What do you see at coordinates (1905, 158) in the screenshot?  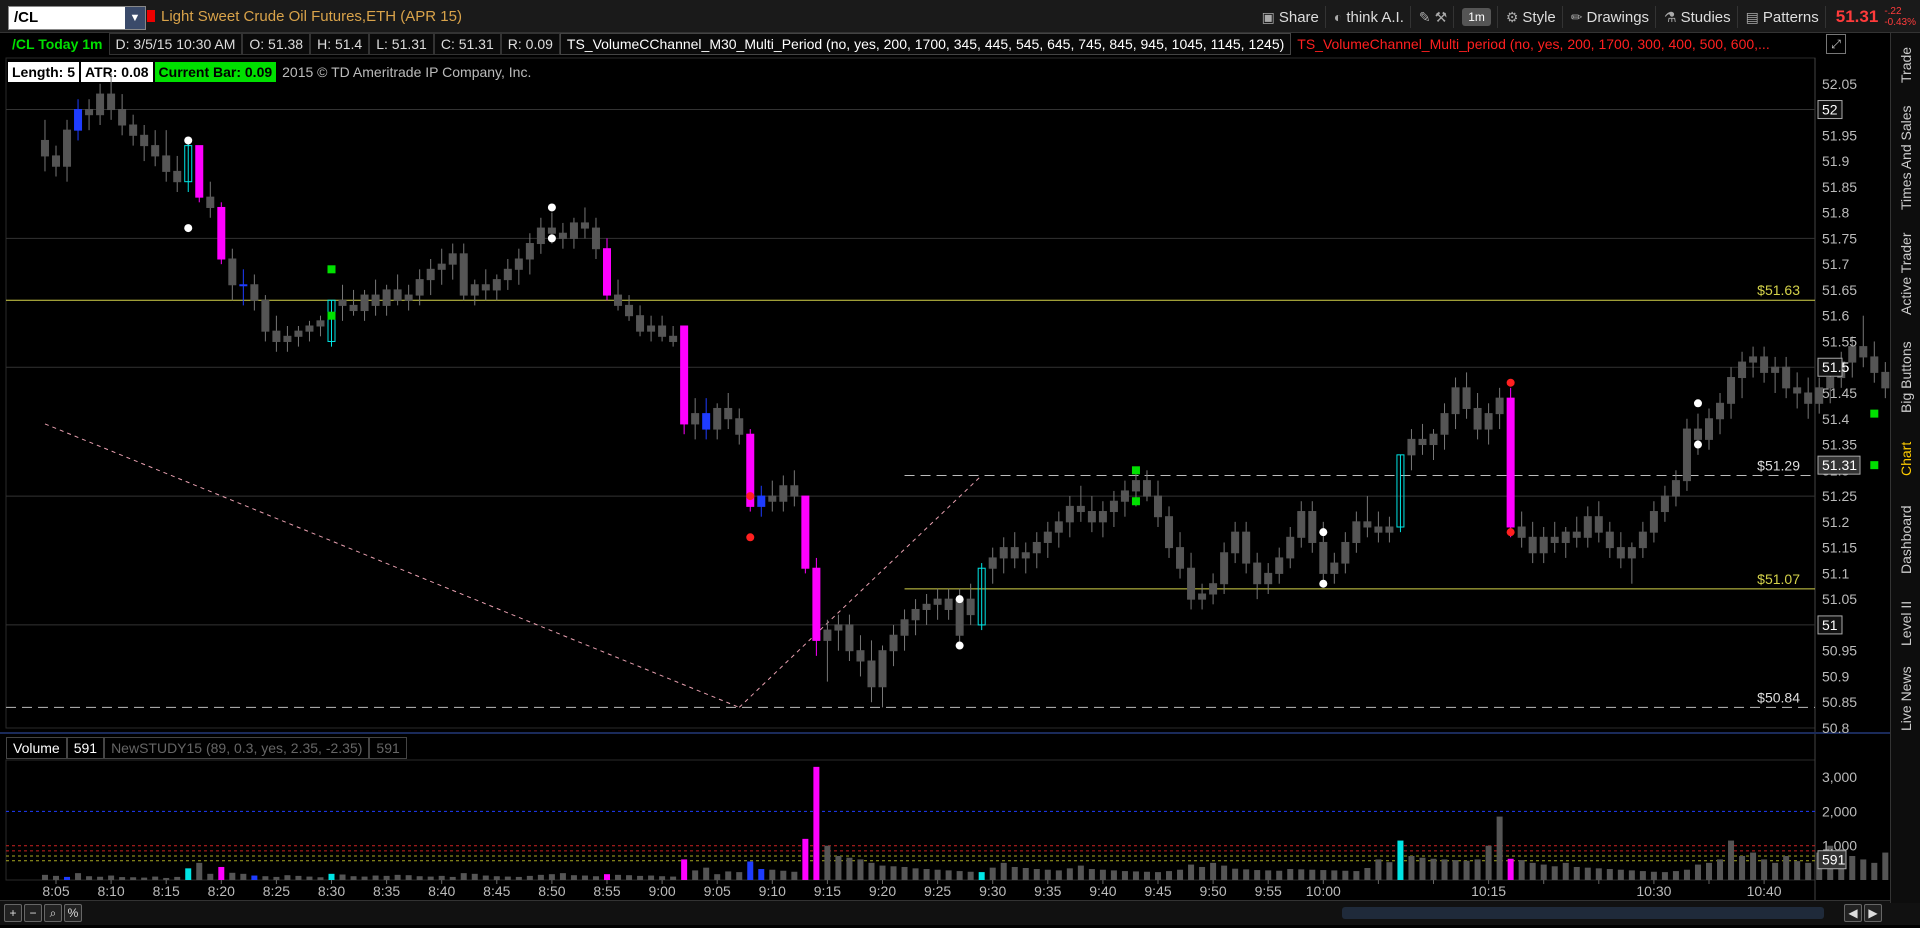 I see `side-tab-times-and-sales: Times And Sales` at bounding box center [1905, 158].